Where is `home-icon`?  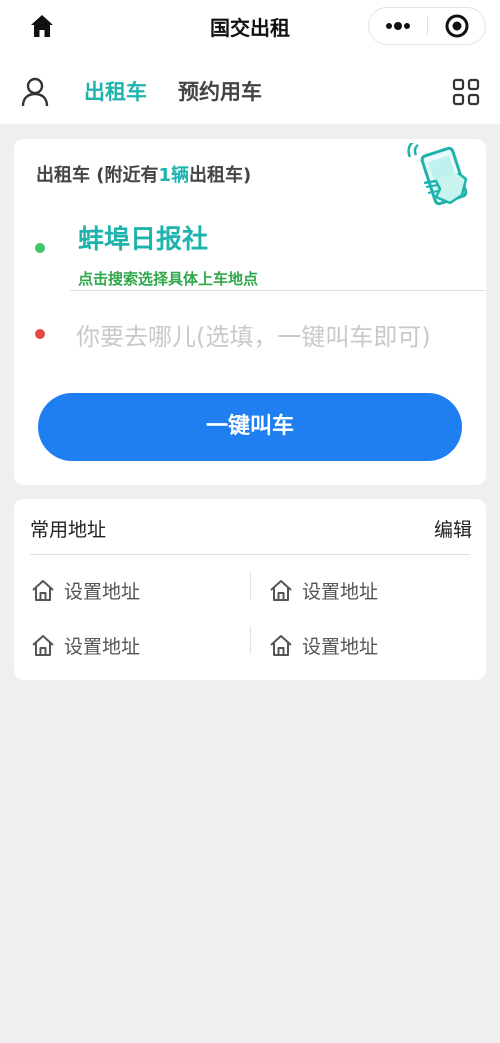
home-icon is located at coordinates (42, 26).